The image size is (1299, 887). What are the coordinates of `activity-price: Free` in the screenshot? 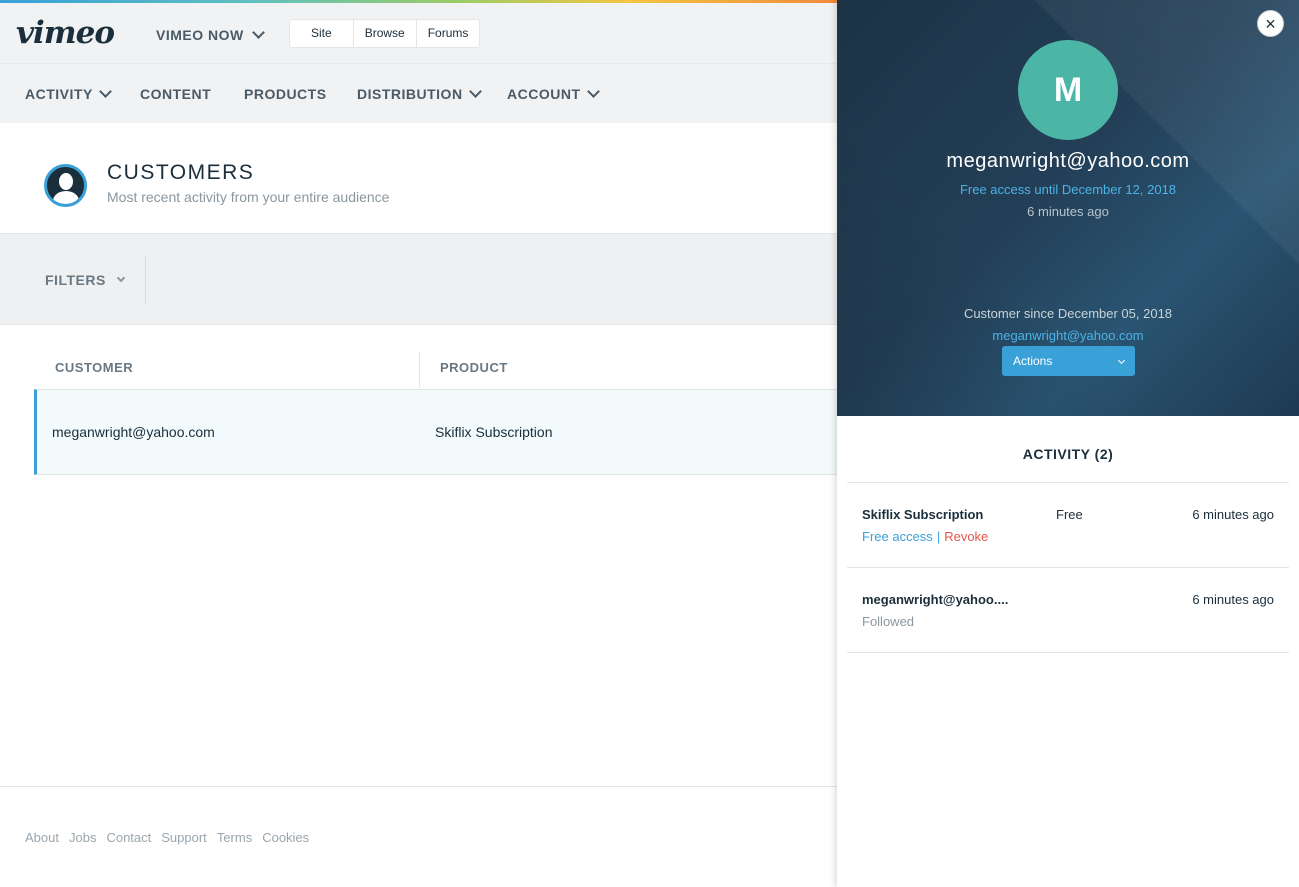 It's located at (1069, 514).